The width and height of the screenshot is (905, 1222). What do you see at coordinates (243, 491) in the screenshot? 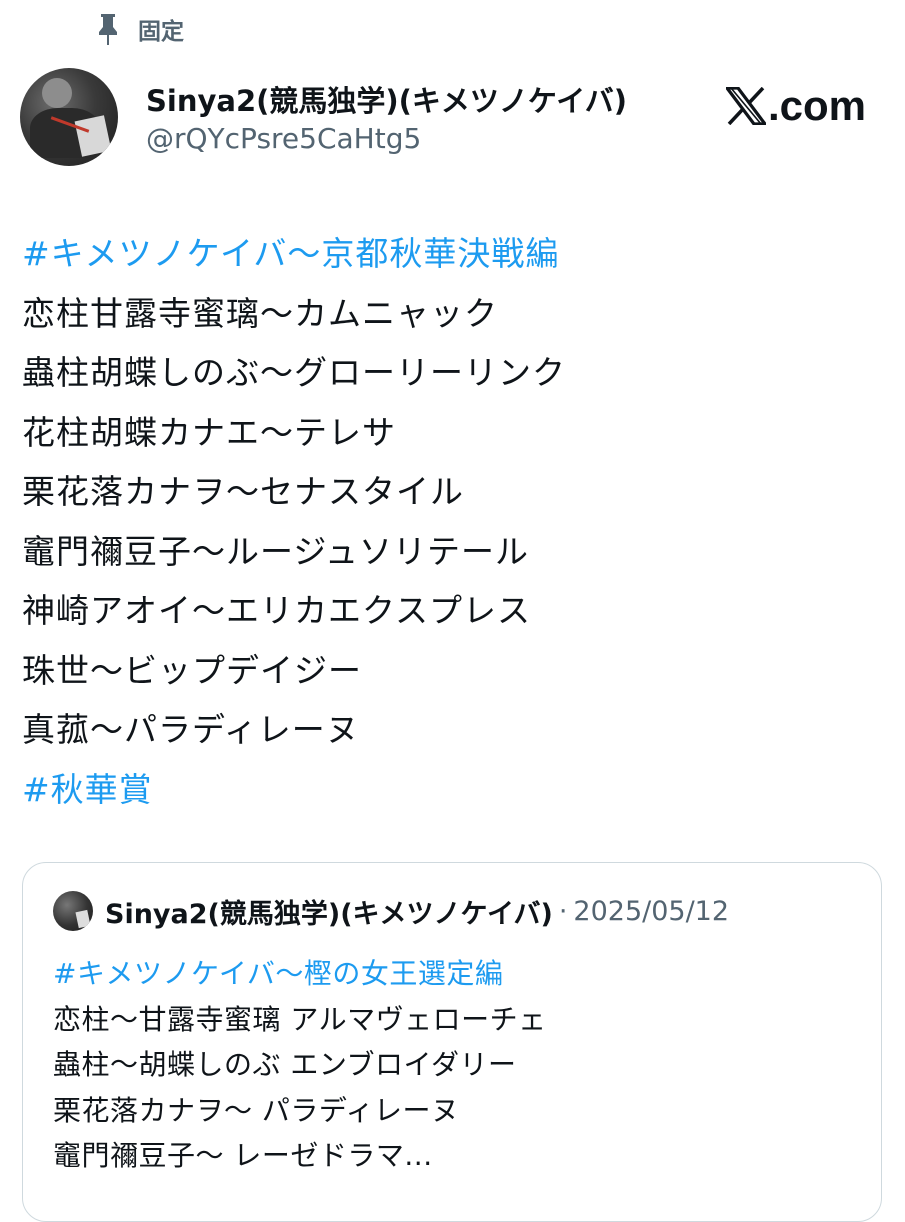
I see `tweet-line: 栗花落カナヲ〜セナスタイル` at bounding box center [243, 491].